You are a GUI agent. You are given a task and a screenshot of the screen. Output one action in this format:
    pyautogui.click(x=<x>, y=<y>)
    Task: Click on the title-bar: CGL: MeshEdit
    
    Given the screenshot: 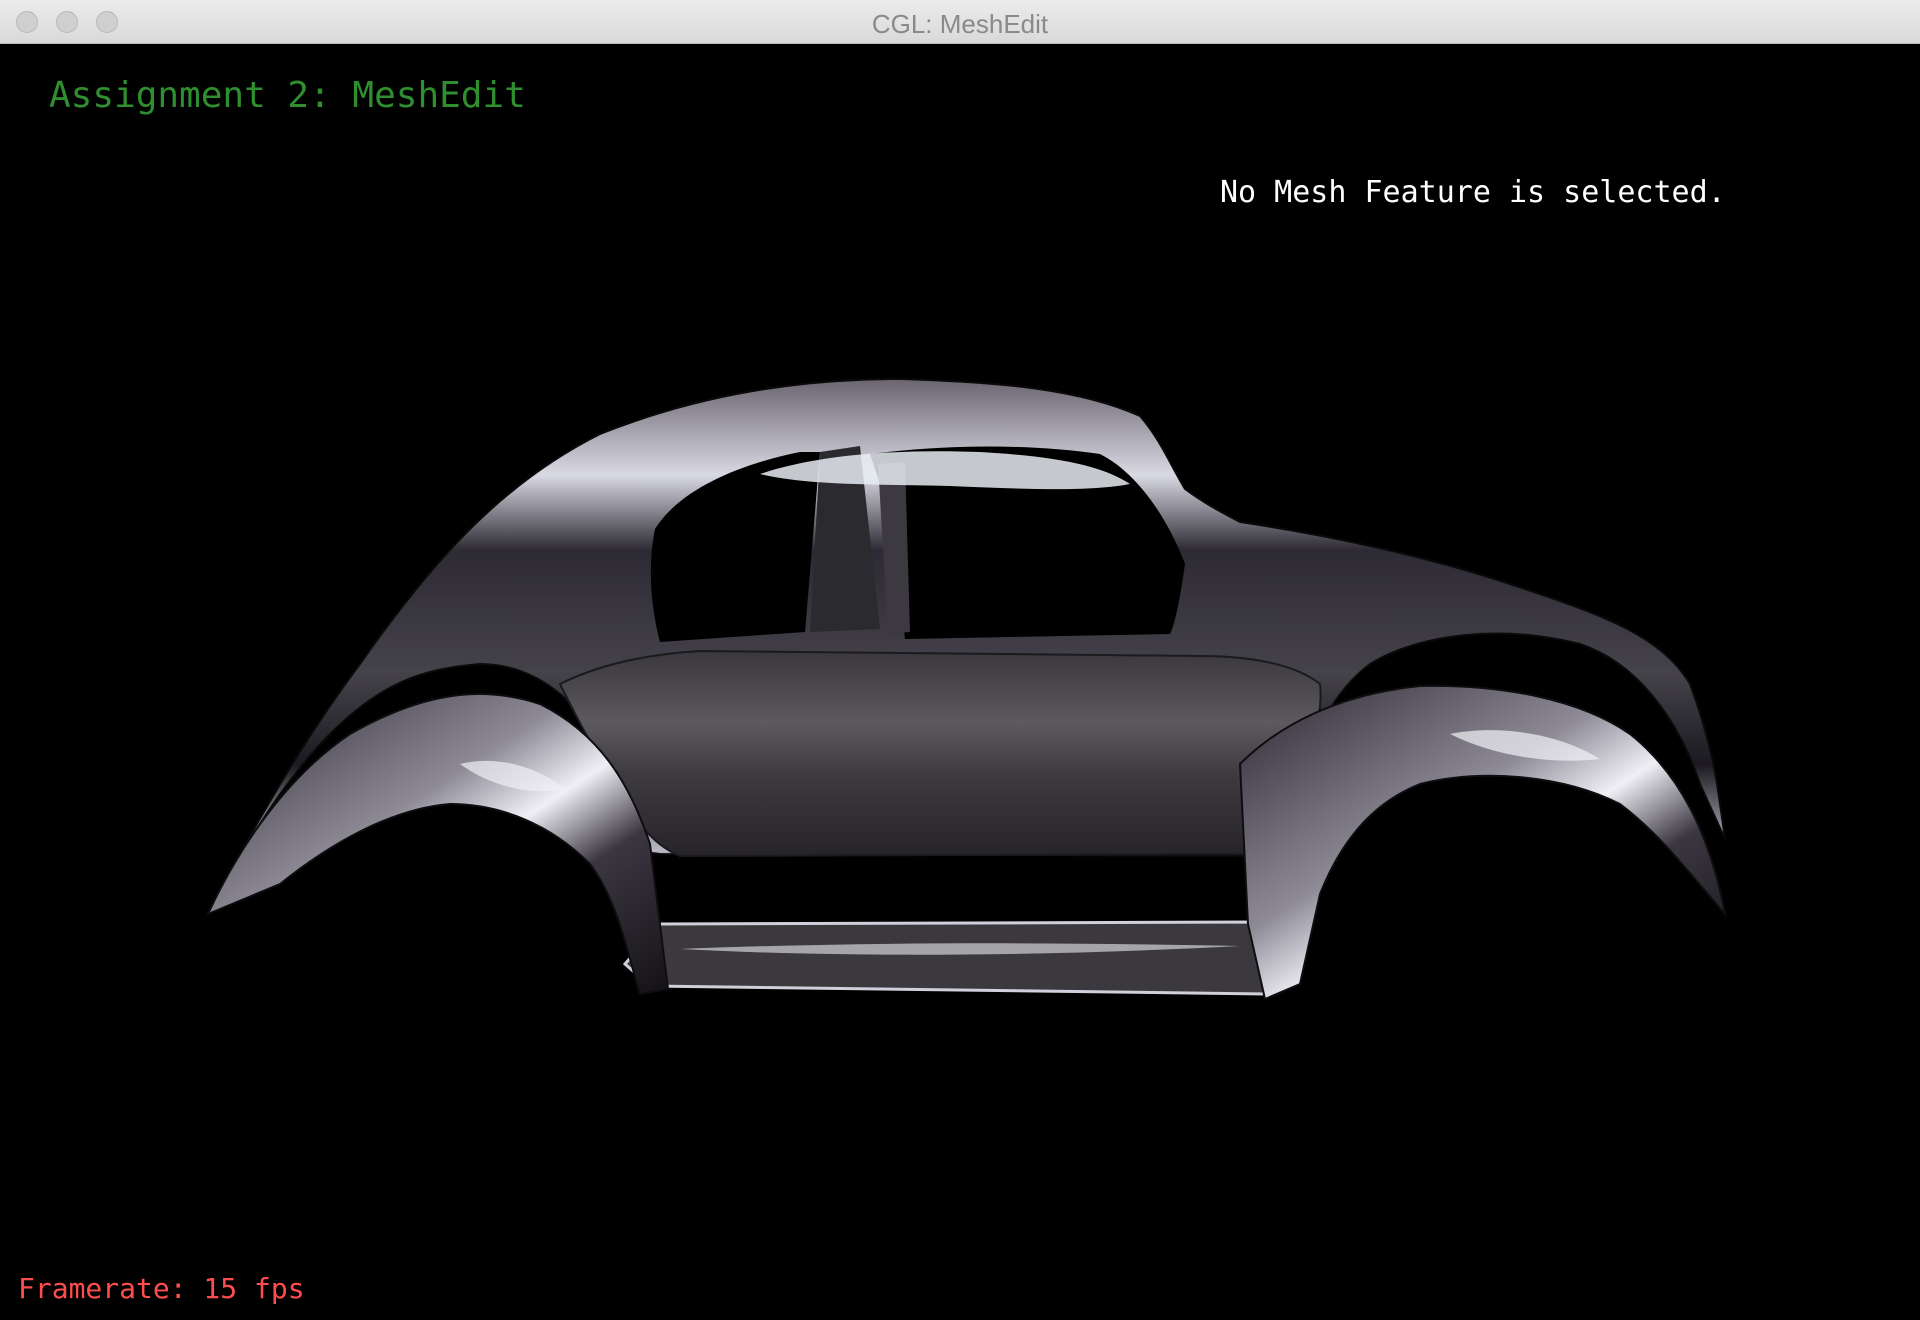 What is the action you would take?
    pyautogui.click(x=960, y=22)
    